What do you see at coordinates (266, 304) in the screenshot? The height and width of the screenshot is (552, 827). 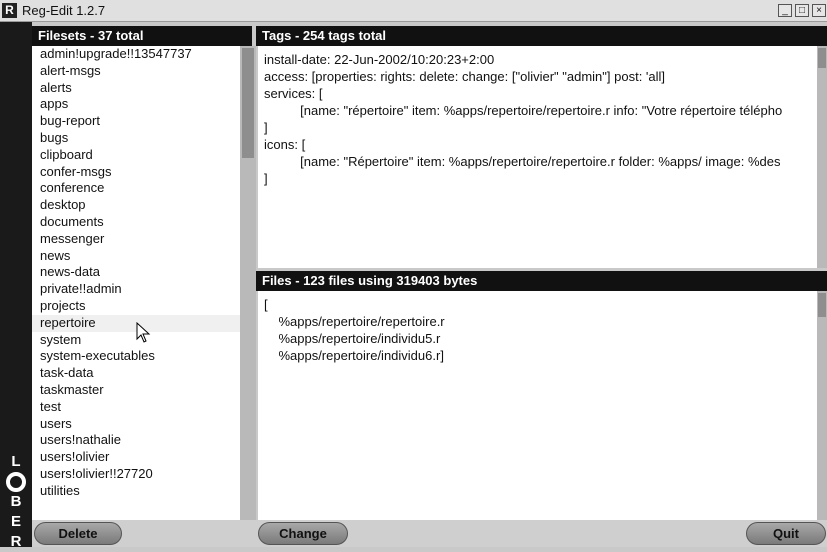 I see `file-line: [` at bounding box center [266, 304].